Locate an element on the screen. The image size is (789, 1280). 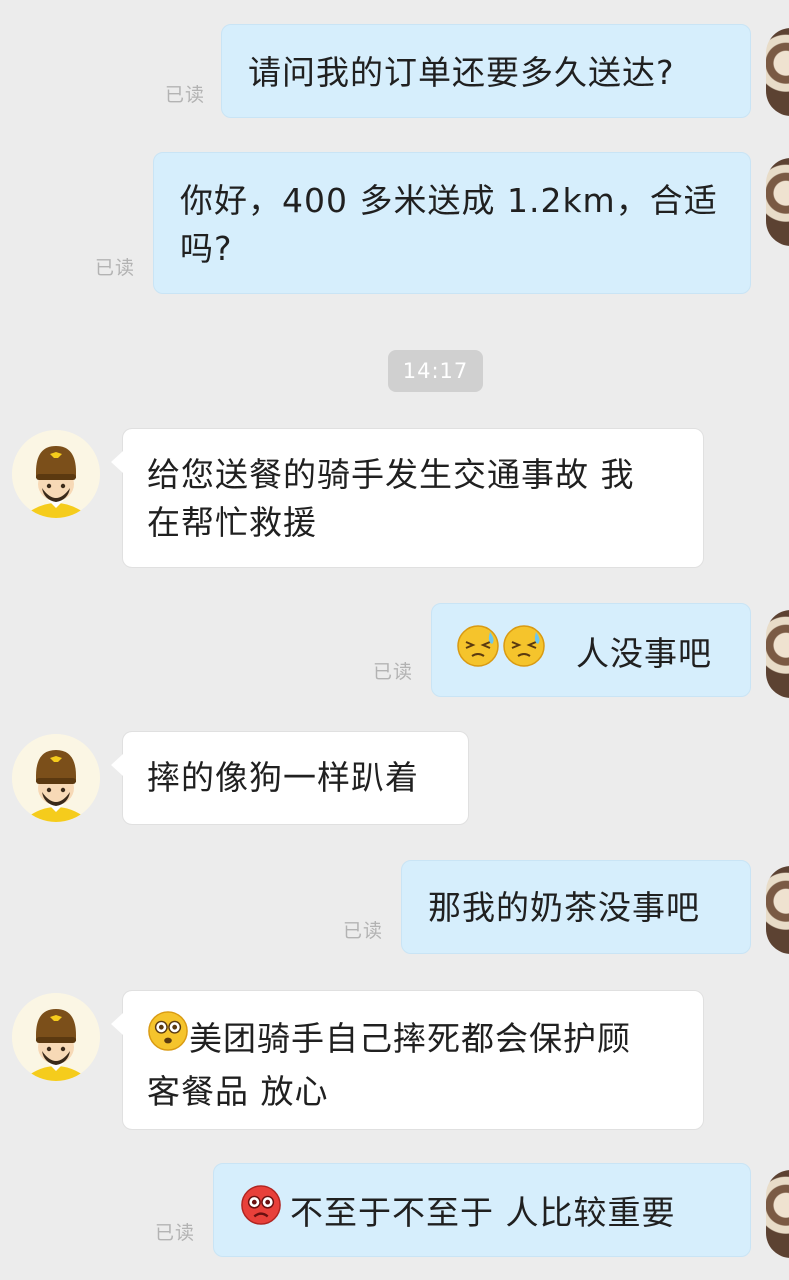
message-bubble: 不至于不至于 人比较重要 is located at coordinates (482, 1210).